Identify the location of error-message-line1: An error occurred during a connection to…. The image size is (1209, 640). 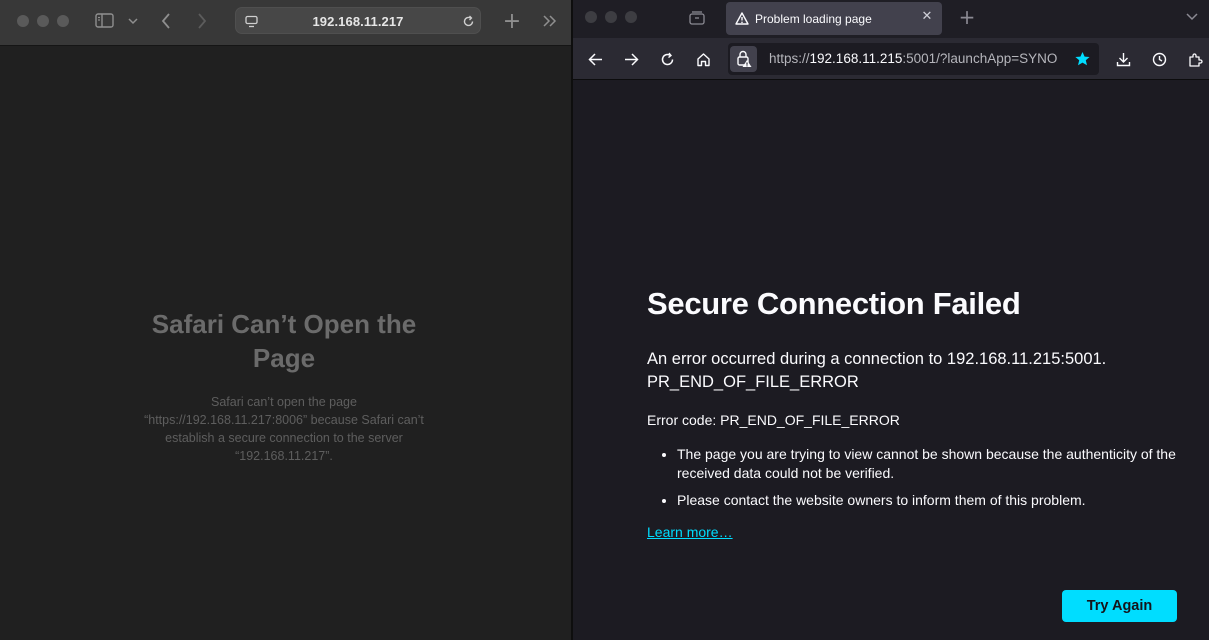
(877, 359).